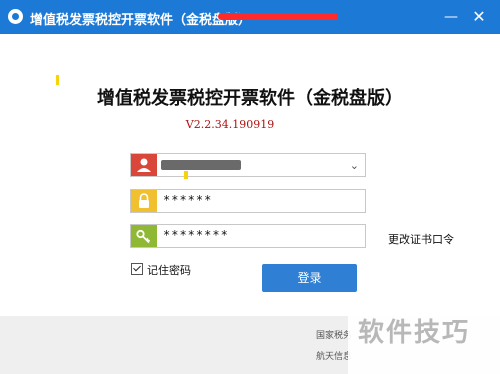 The height and width of the screenshot is (374, 500). What do you see at coordinates (137, 269) in the screenshot?
I see `remember-checkbox` at bounding box center [137, 269].